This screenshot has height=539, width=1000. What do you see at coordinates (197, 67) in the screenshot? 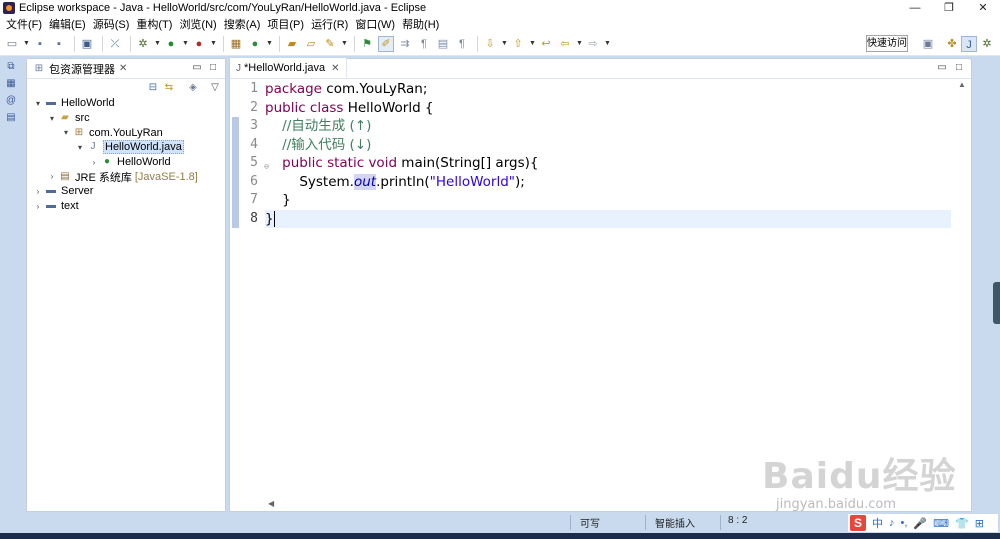
I see `minimize-view-icon: ▭` at bounding box center [197, 67].